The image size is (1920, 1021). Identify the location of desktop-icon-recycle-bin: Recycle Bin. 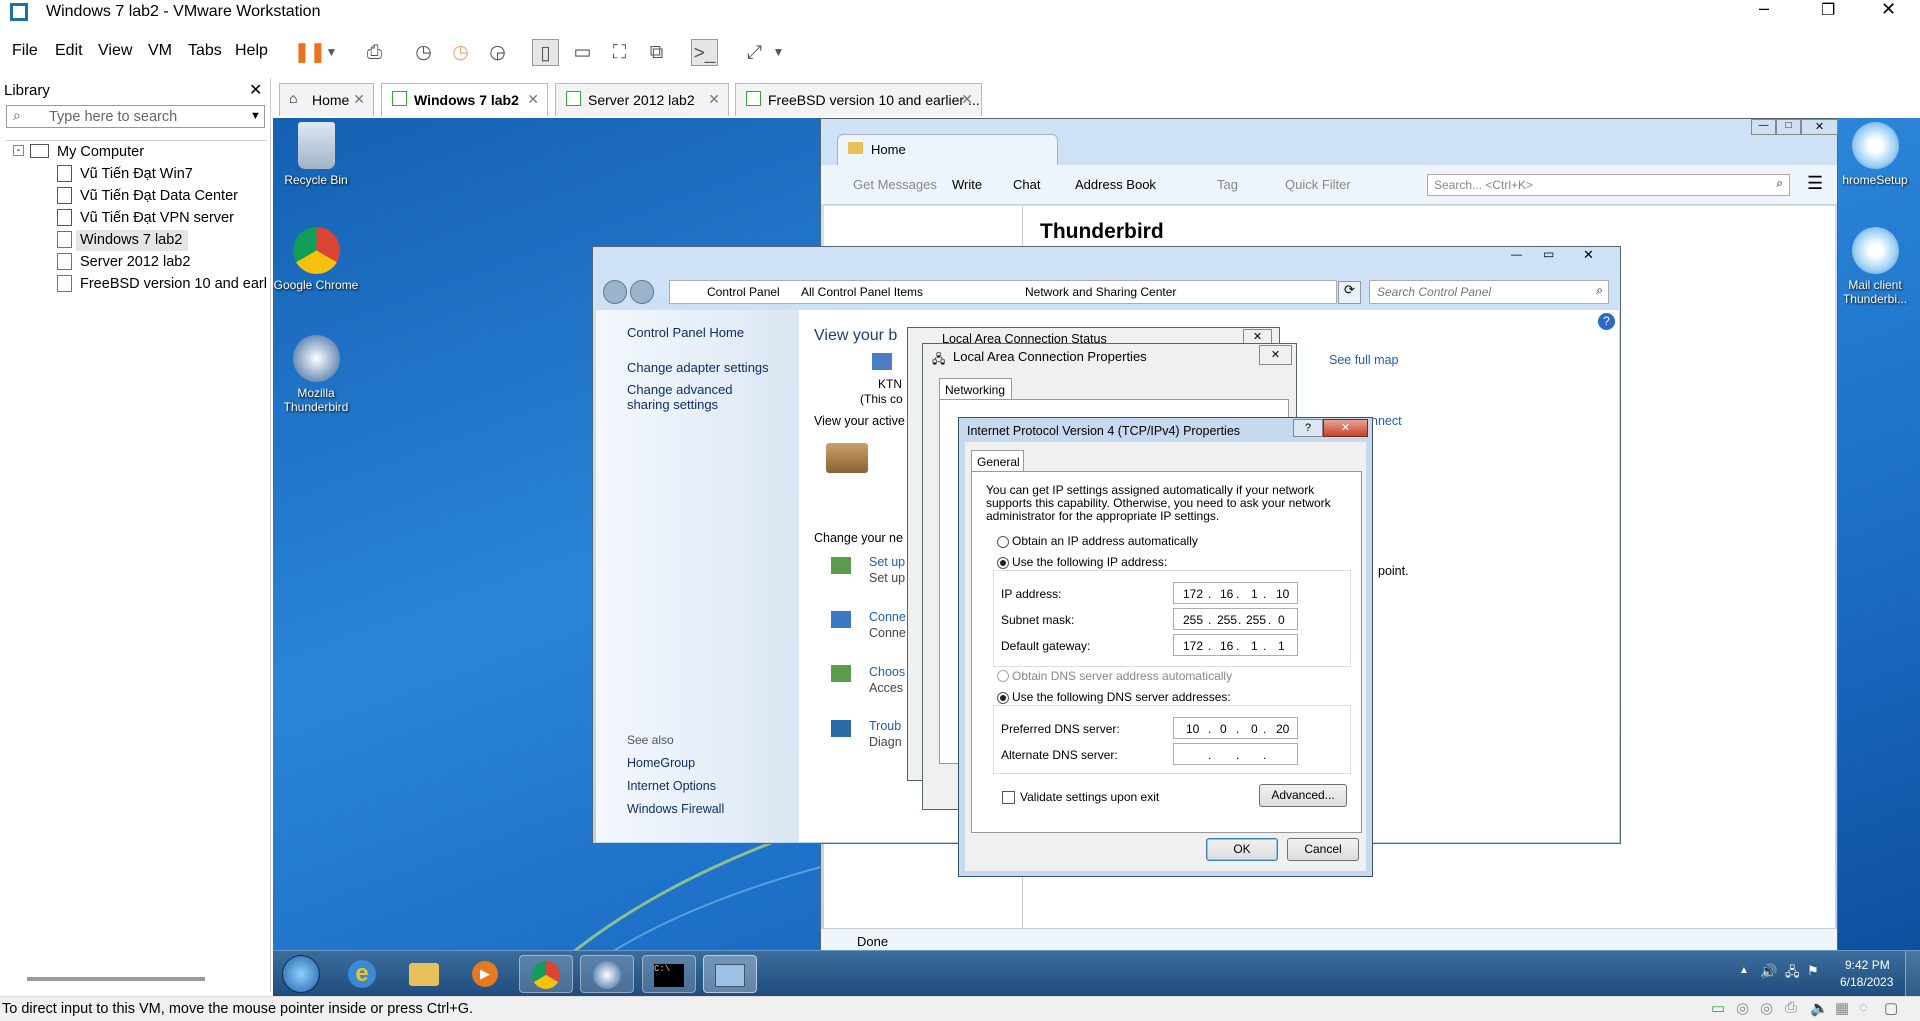
(316, 154).